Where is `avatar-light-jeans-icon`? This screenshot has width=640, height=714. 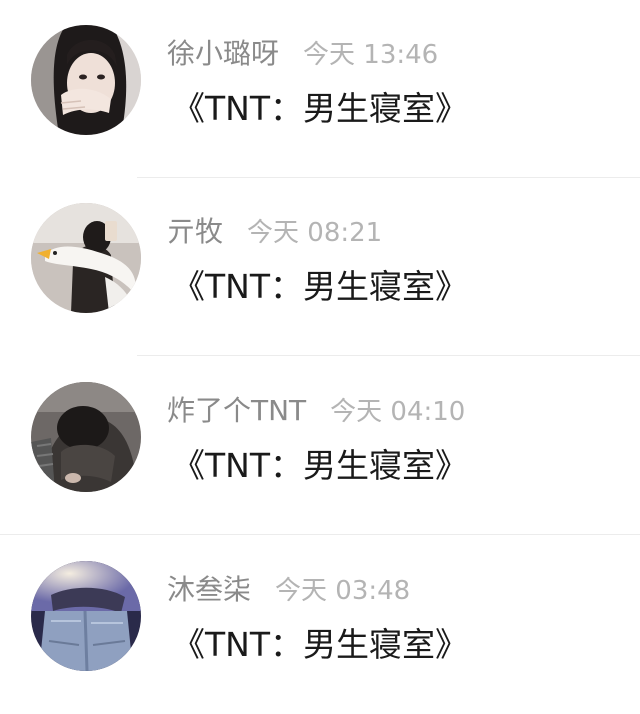 avatar-light-jeans-icon is located at coordinates (86, 616).